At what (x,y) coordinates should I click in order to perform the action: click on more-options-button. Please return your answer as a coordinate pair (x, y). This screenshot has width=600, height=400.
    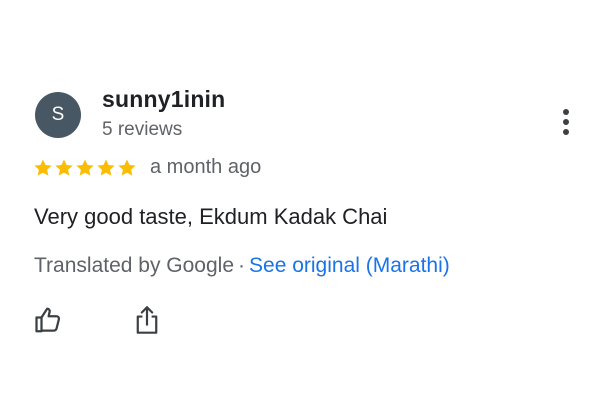
    Looking at the image, I should click on (566, 122).